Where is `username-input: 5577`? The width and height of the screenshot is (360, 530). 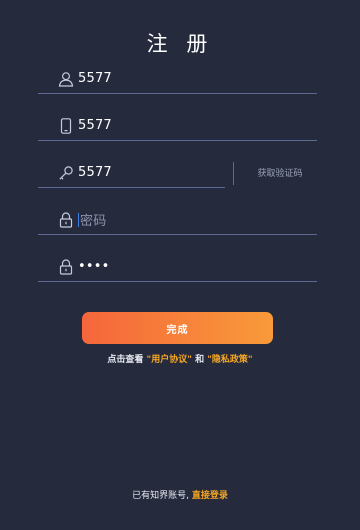 username-input: 5577 is located at coordinates (95, 78).